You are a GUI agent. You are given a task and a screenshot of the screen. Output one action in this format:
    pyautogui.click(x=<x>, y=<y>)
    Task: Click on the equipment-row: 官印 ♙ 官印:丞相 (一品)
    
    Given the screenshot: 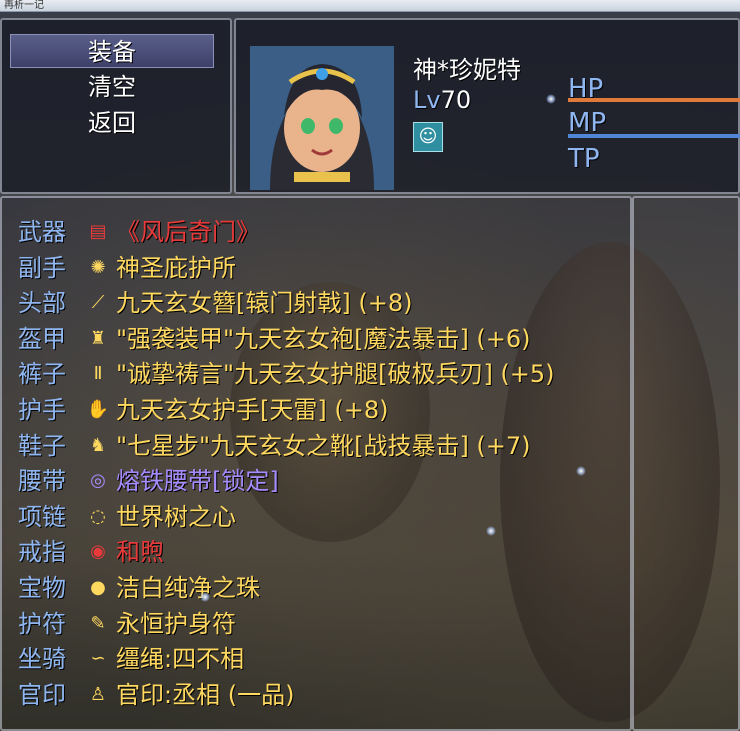 What is the action you would take?
    pyautogui.click(x=368, y=695)
    